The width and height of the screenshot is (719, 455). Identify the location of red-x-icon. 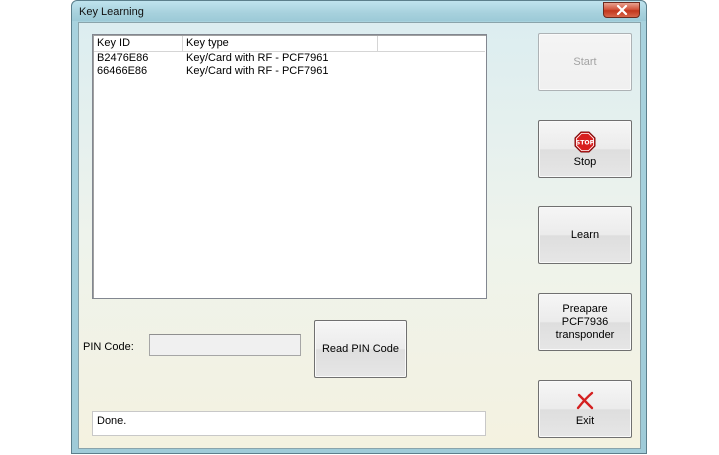
(585, 400).